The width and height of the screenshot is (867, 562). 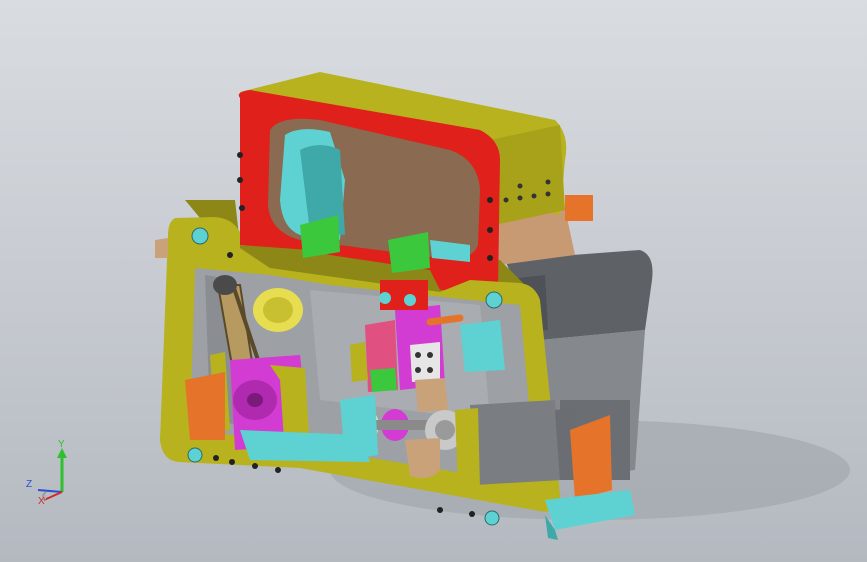 I want to click on orange-support, so click(x=591, y=457).